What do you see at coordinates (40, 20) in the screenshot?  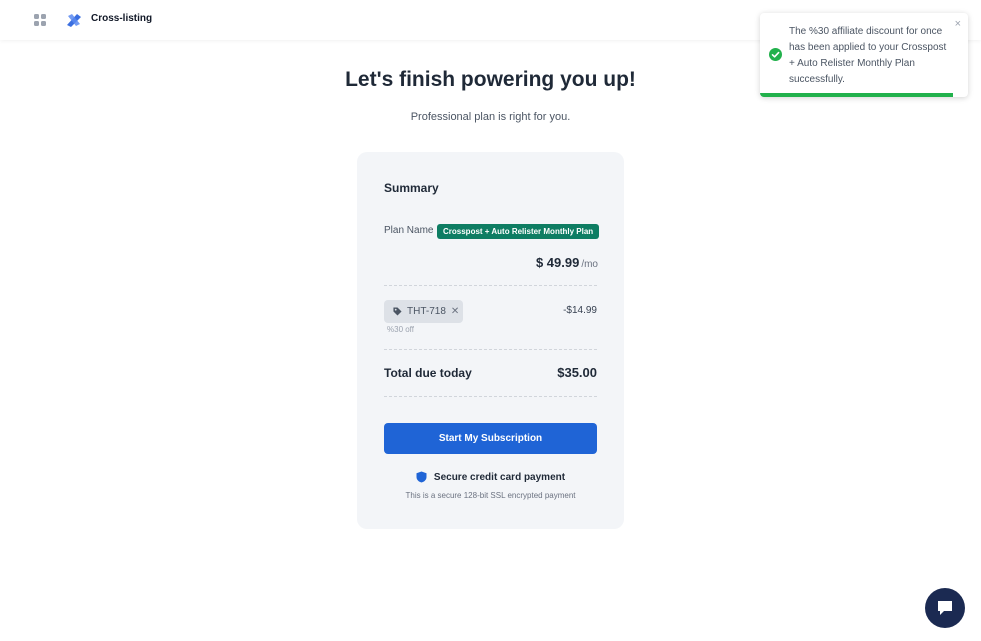 I see `apps-grid-icon` at bounding box center [40, 20].